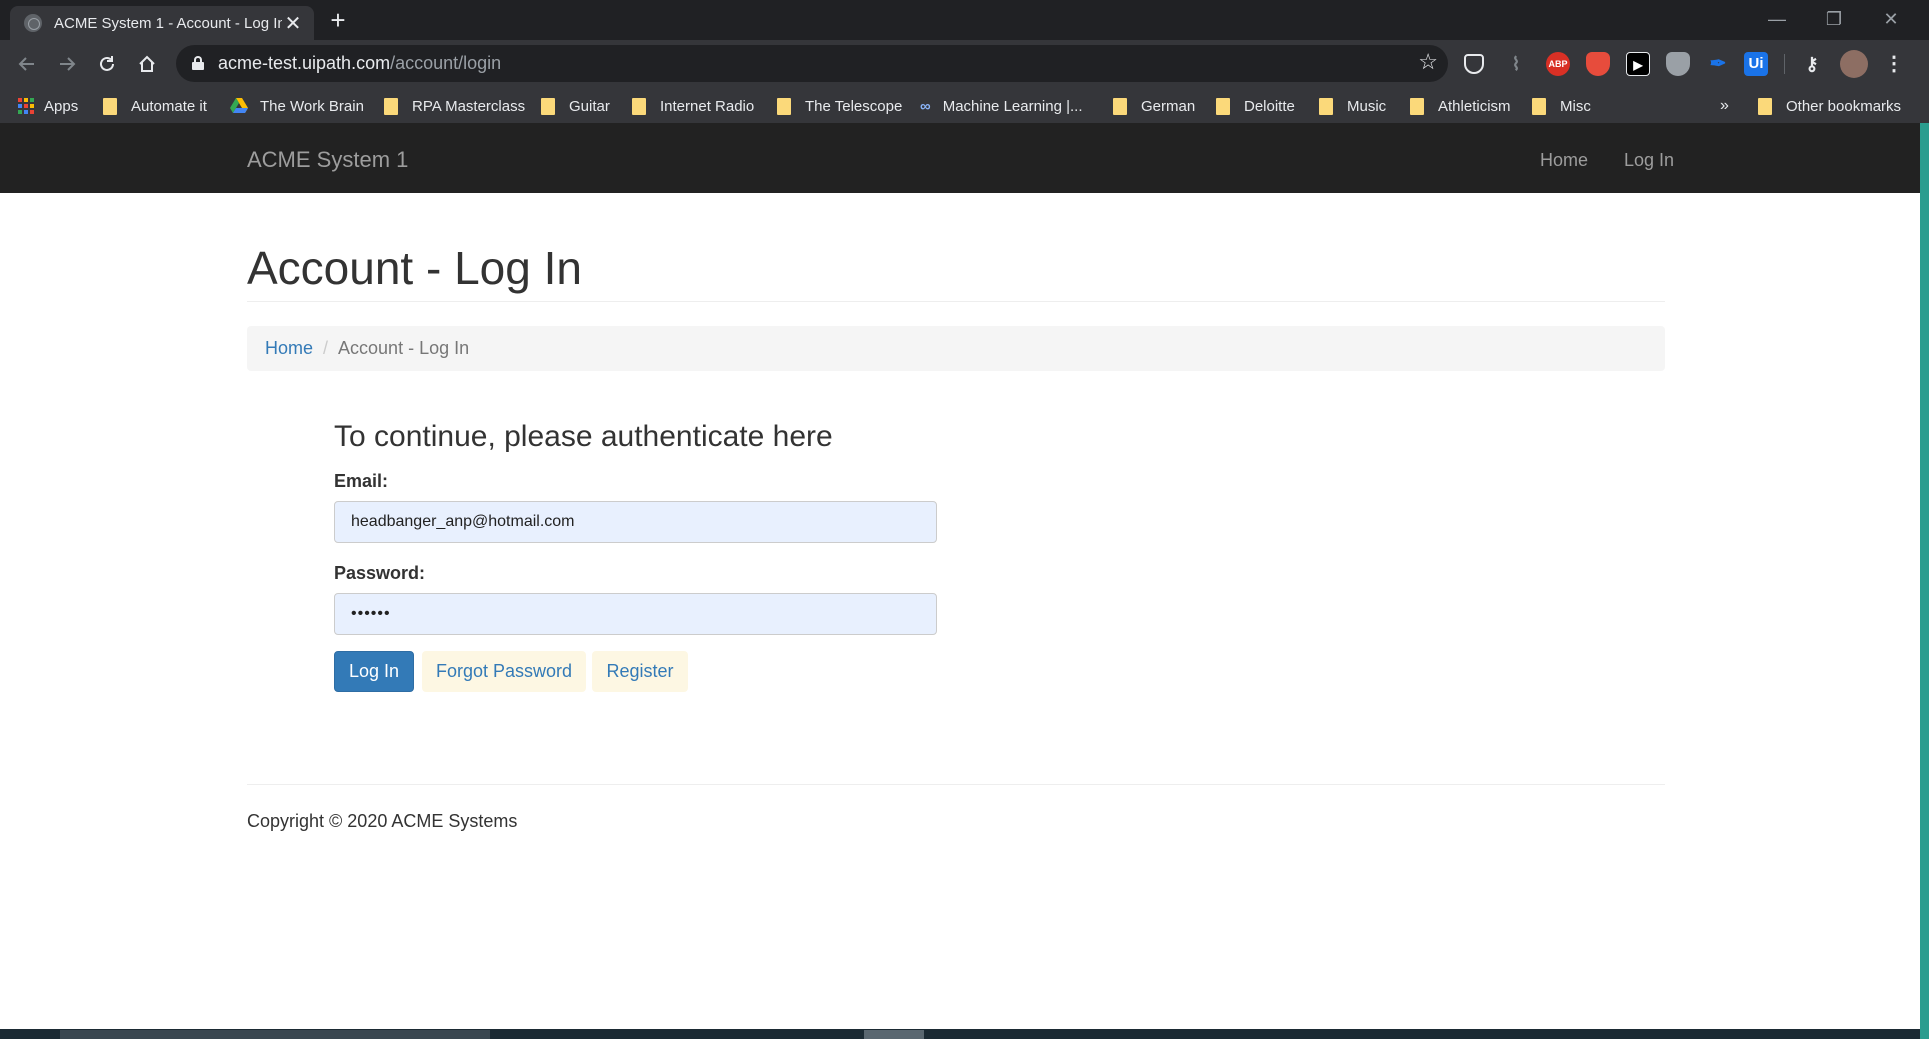  Describe the element at coordinates (312, 106) in the screenshot. I see `bookmark-label: The Work Brain` at that location.